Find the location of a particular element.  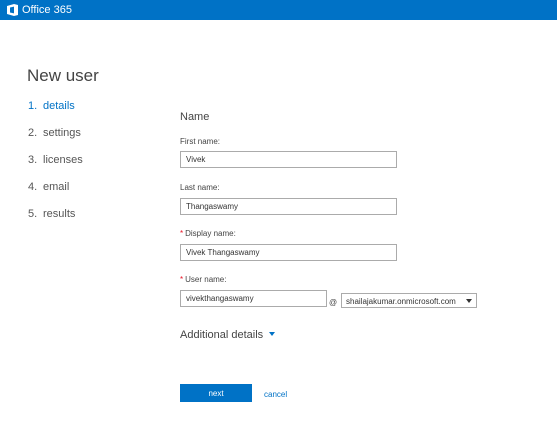

step-details: 1. details is located at coordinates (55, 112).